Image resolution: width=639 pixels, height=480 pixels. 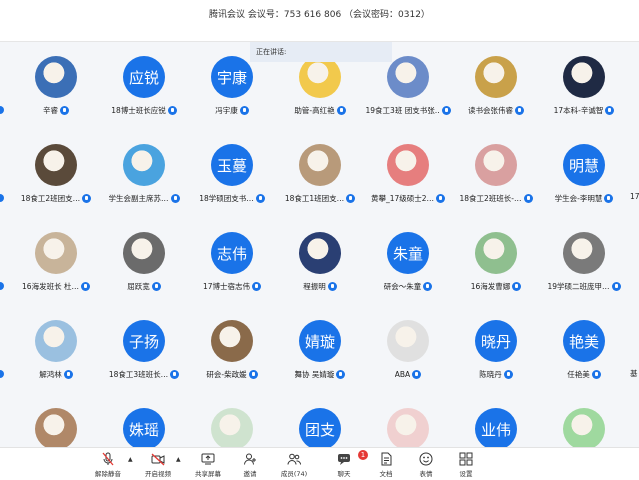 What do you see at coordinates (208, 474) in the screenshot?
I see `share-screen-label: 共享屏幕` at bounding box center [208, 474].